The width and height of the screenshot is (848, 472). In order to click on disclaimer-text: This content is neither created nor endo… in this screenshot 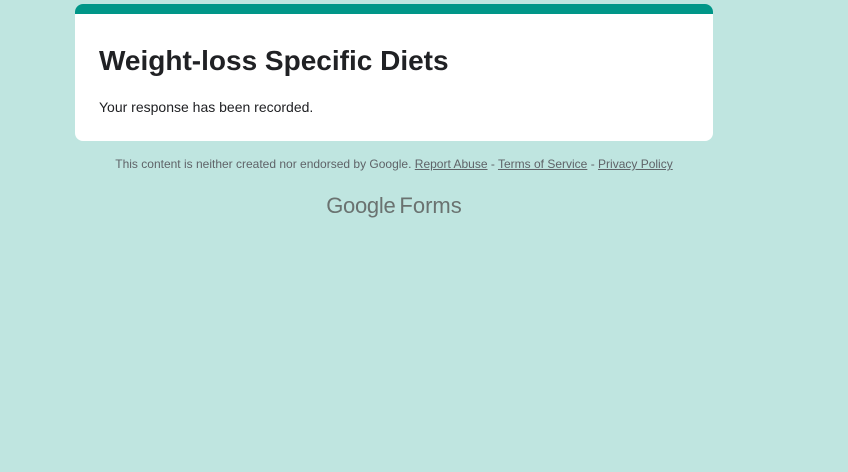, I will do `click(263, 164)`.